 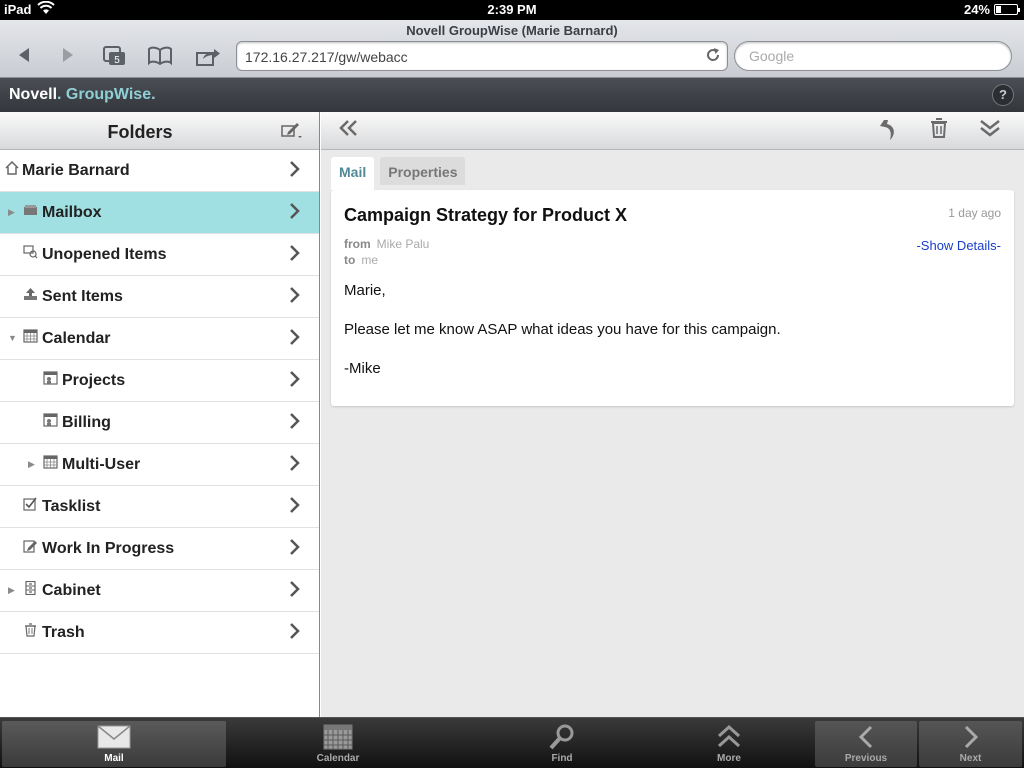 I want to click on forward-arrow-icon, so click(x=68, y=55).